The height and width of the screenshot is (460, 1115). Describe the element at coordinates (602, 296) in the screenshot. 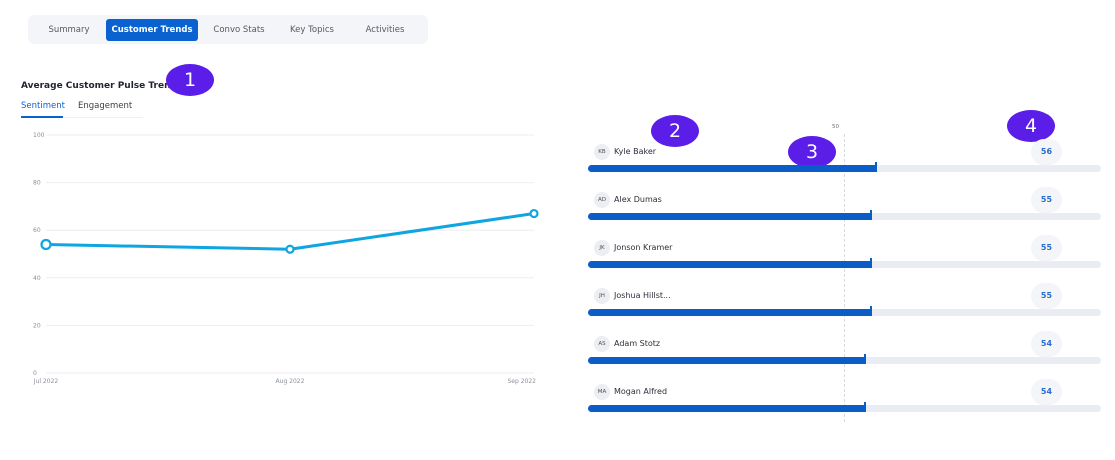

I see `avatar: JH` at that location.